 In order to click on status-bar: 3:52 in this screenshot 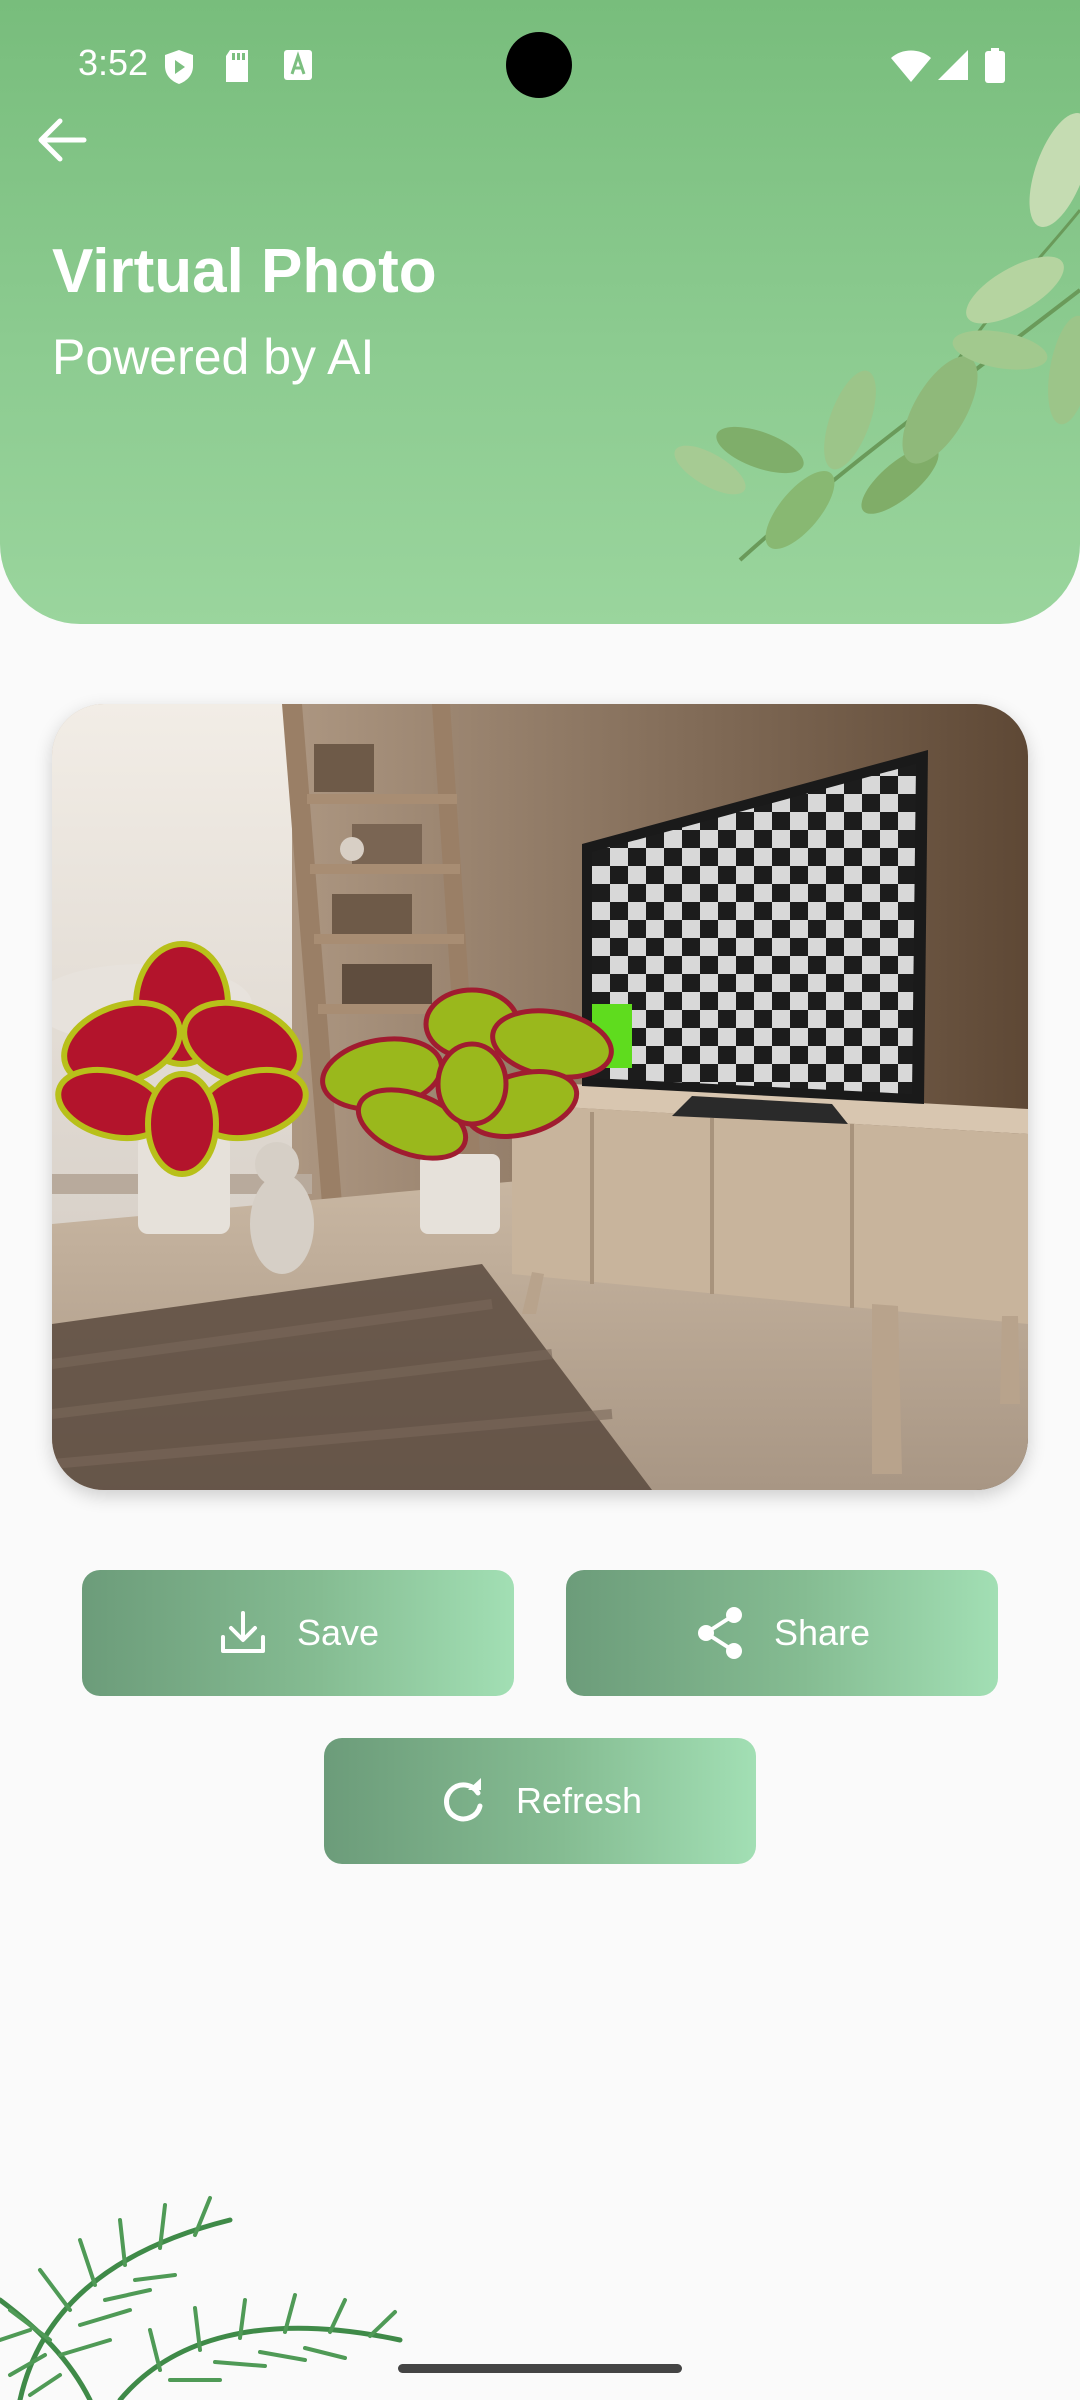, I will do `click(540, 65)`.